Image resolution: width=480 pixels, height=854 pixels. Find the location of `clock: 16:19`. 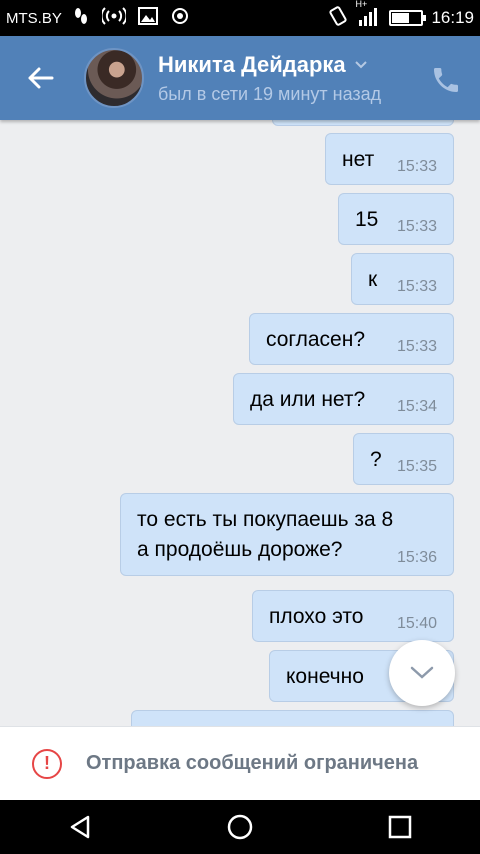

clock: 16:19 is located at coordinates (452, 17).